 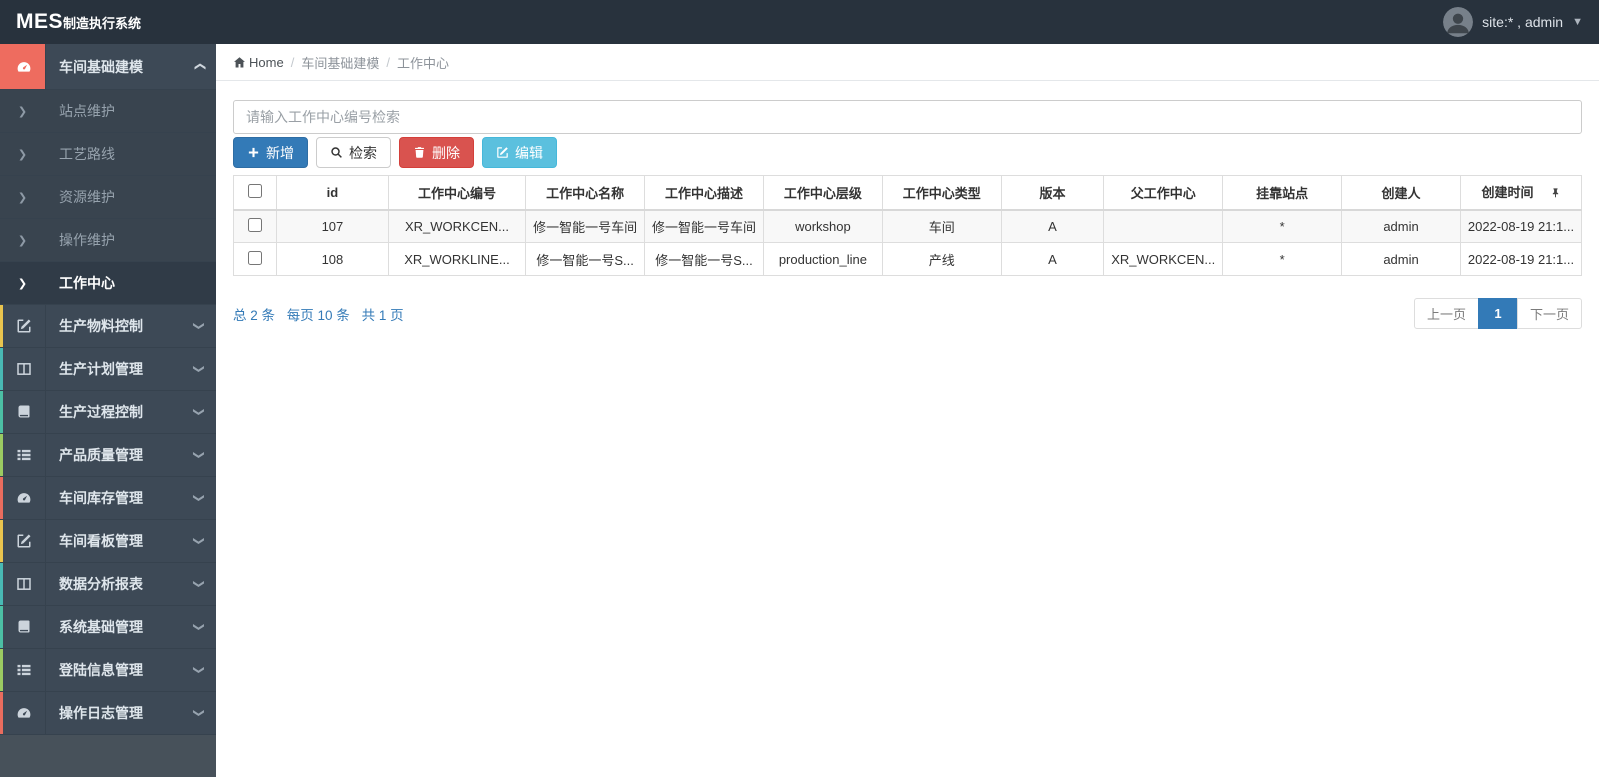 I want to click on sidebar-group-item: 车间基础建模 ❯, so click(x=108, y=67).